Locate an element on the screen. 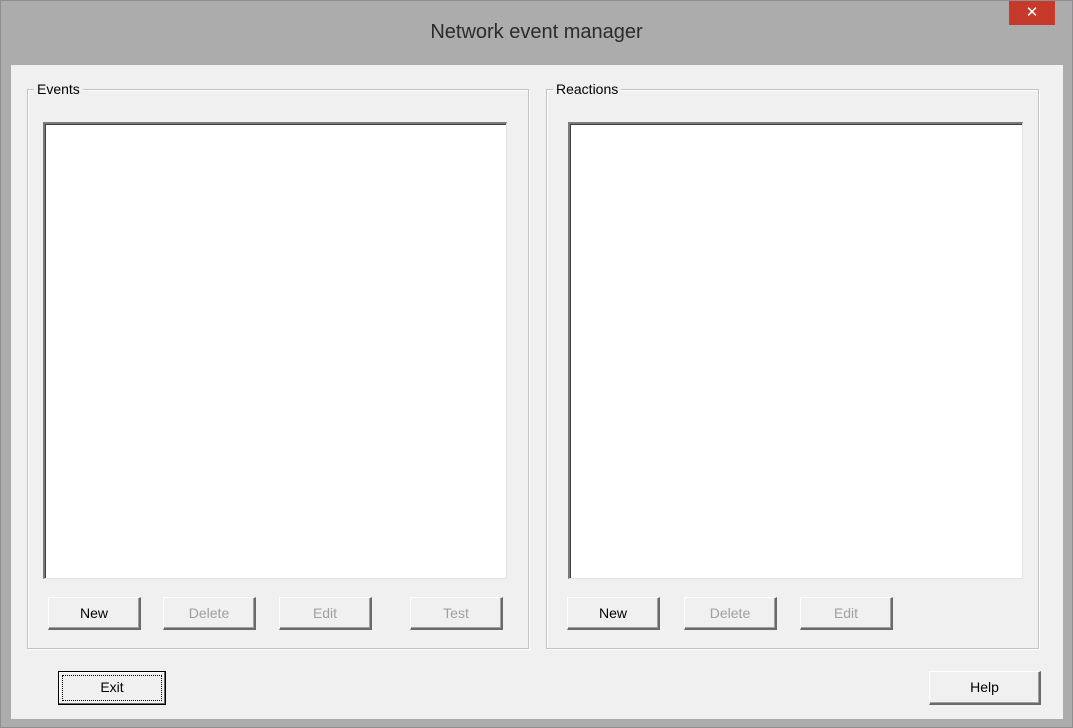 The width and height of the screenshot is (1073, 728). events-edit-button: Edit is located at coordinates (325, 613).